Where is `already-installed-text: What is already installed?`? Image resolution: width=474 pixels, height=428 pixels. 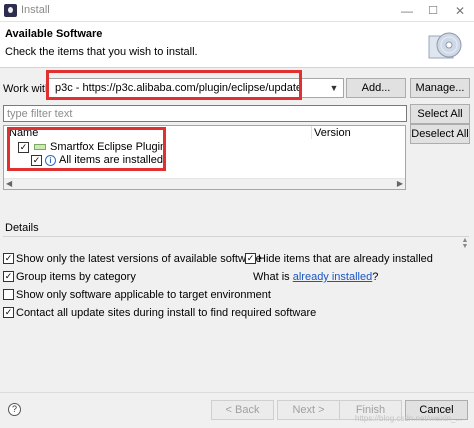
already-installed-text: What is already installed? is located at coordinates (315, 277).